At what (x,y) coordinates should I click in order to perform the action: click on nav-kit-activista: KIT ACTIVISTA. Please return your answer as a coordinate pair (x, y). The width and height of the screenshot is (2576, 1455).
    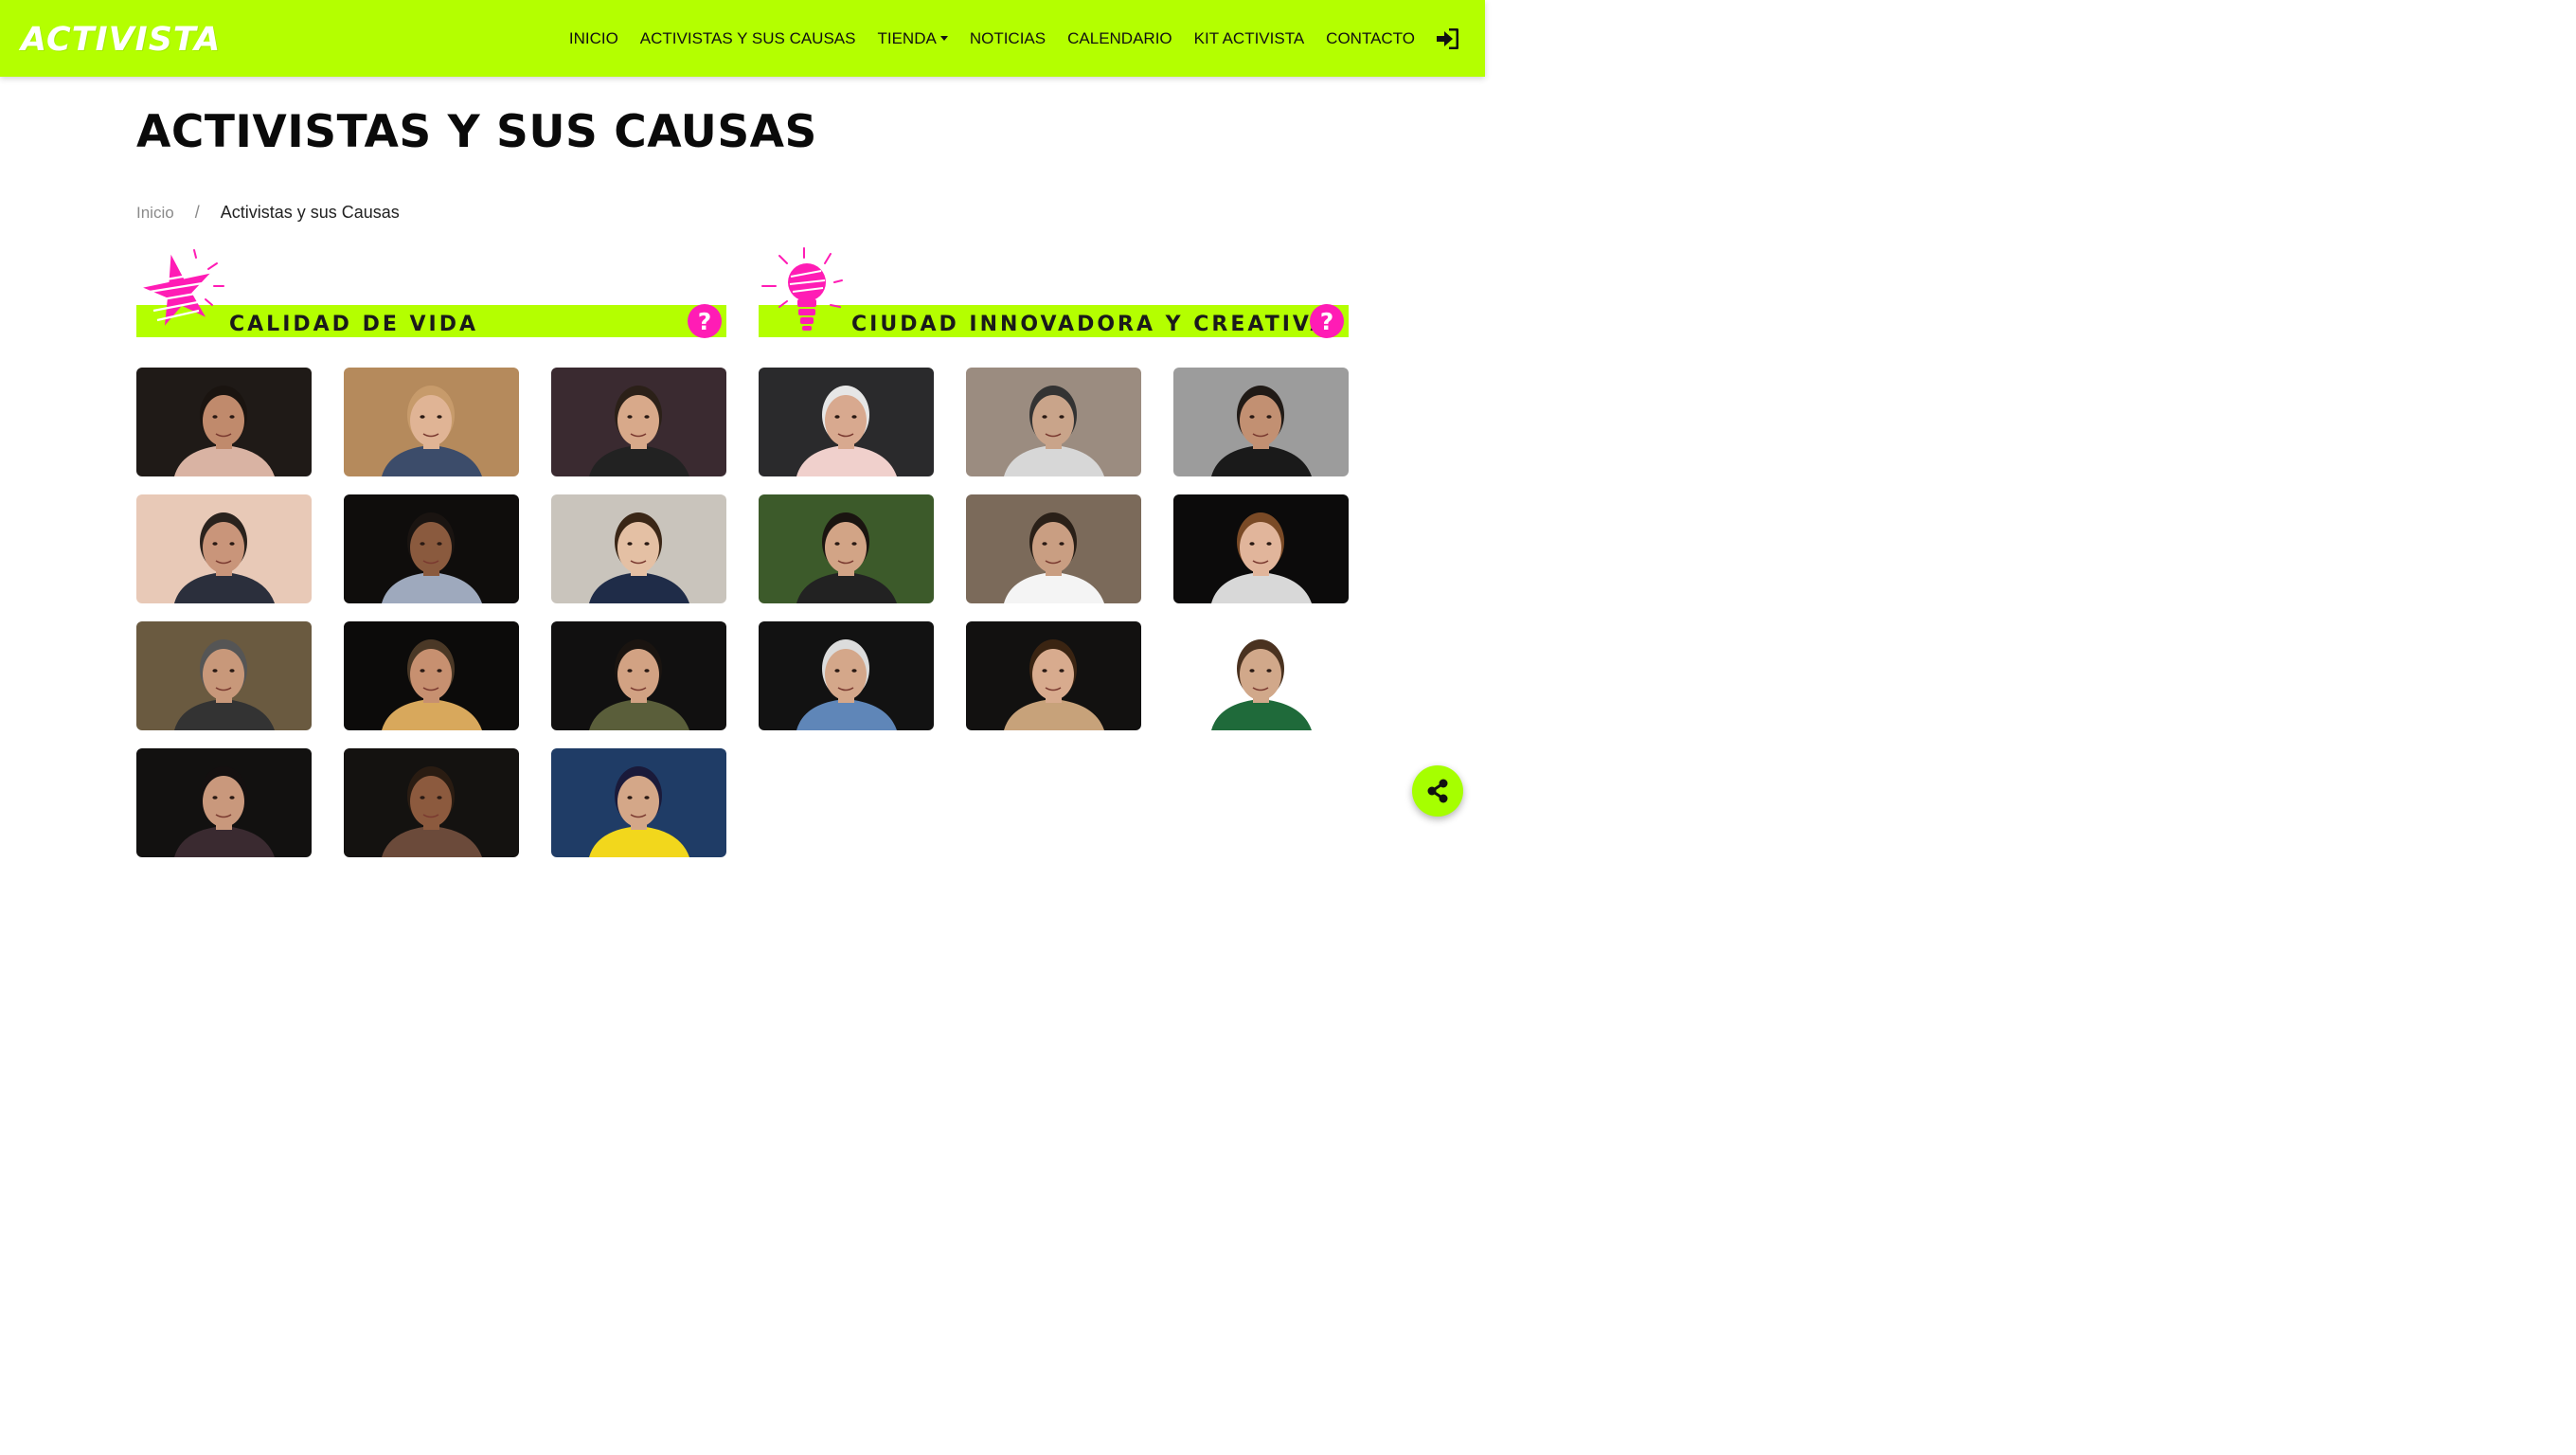
    Looking at the image, I should click on (1249, 38).